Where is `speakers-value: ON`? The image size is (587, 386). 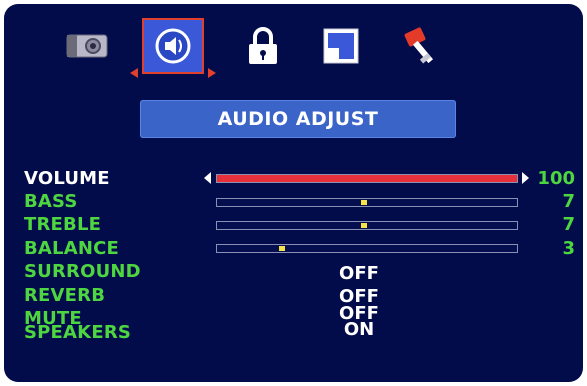 speakers-value: ON is located at coordinates (359, 330).